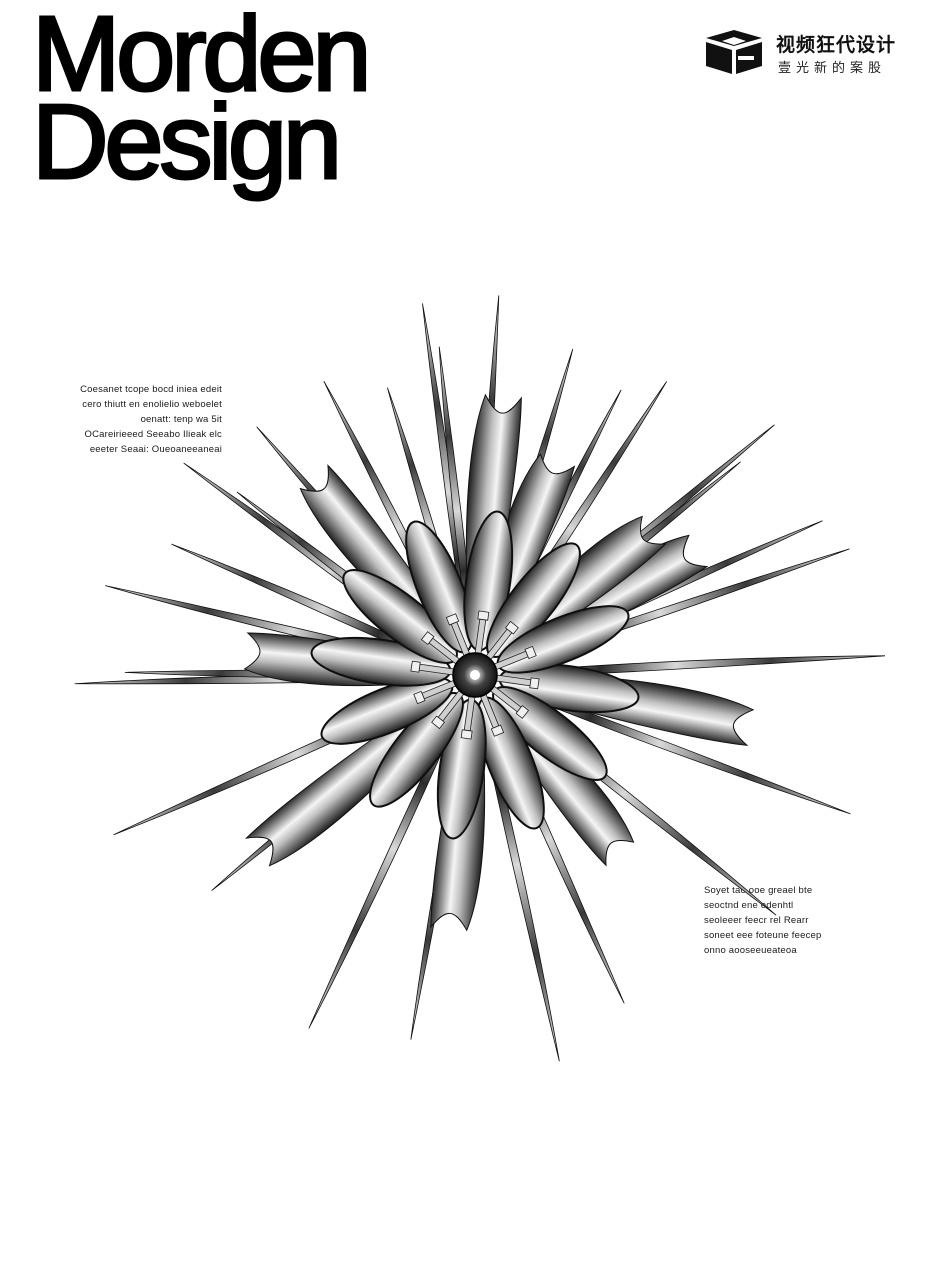 The height and width of the screenshot is (1280, 951). I want to click on headline: Morden Design, so click(201, 100).